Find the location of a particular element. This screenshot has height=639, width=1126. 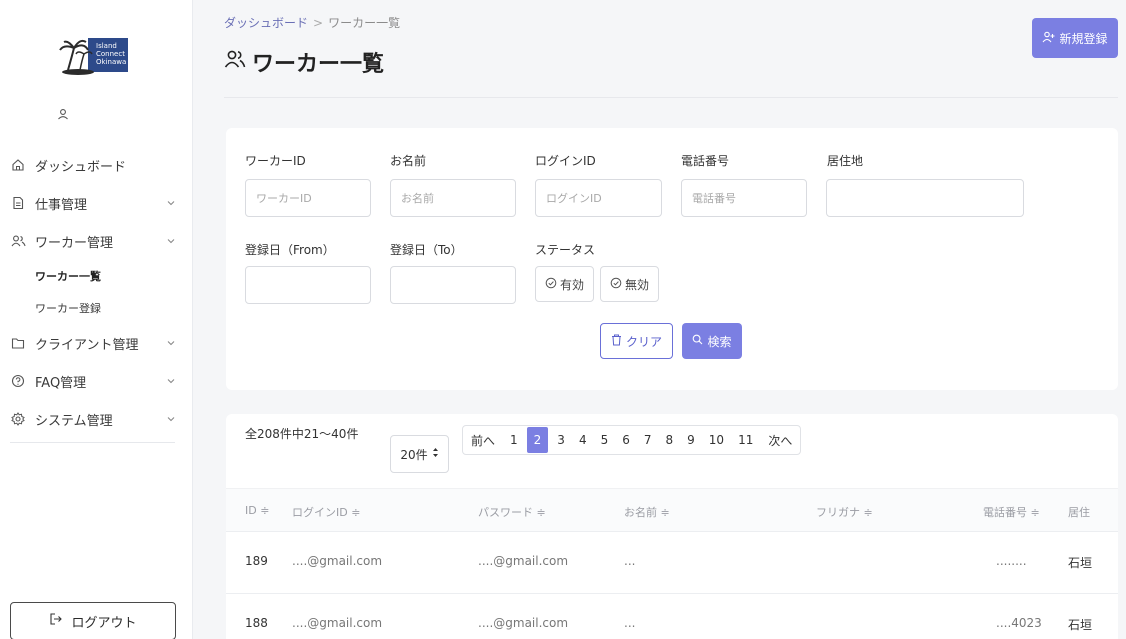

sidebar-subitem-worker-list: ワーカー一覧 is located at coordinates (96, 276).